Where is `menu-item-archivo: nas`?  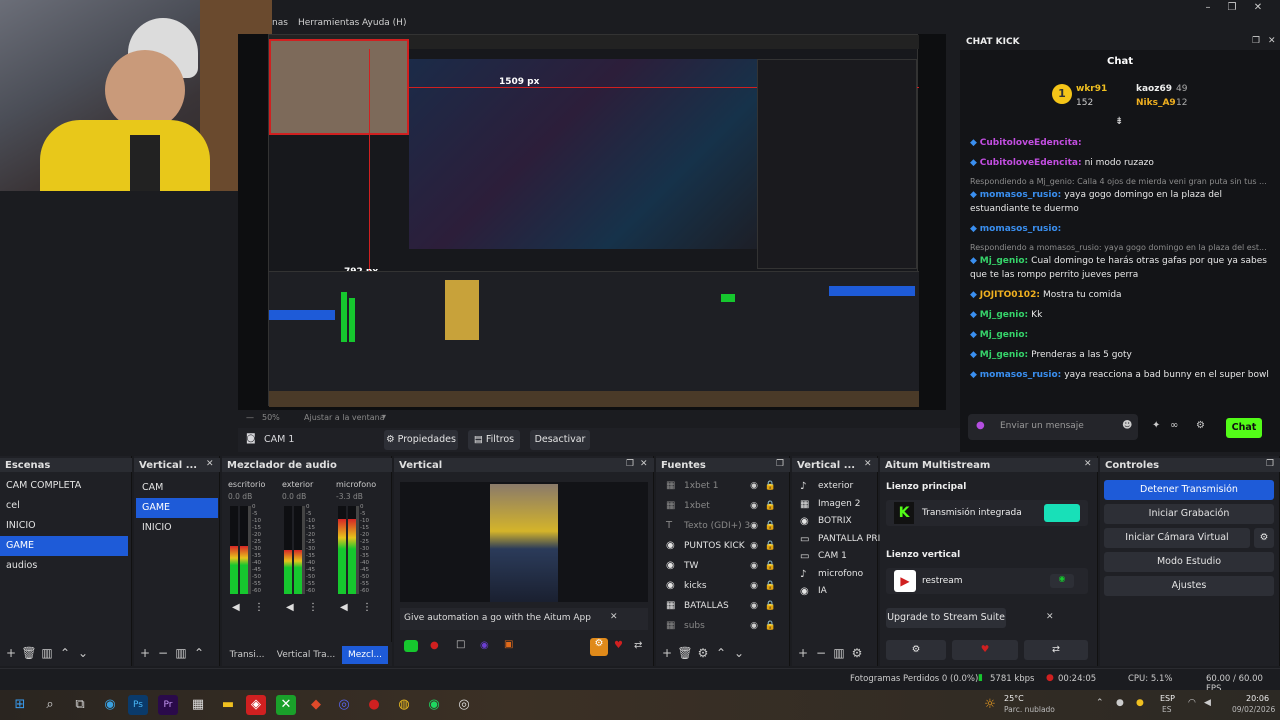
menu-item-archivo: nas is located at coordinates (280, 23).